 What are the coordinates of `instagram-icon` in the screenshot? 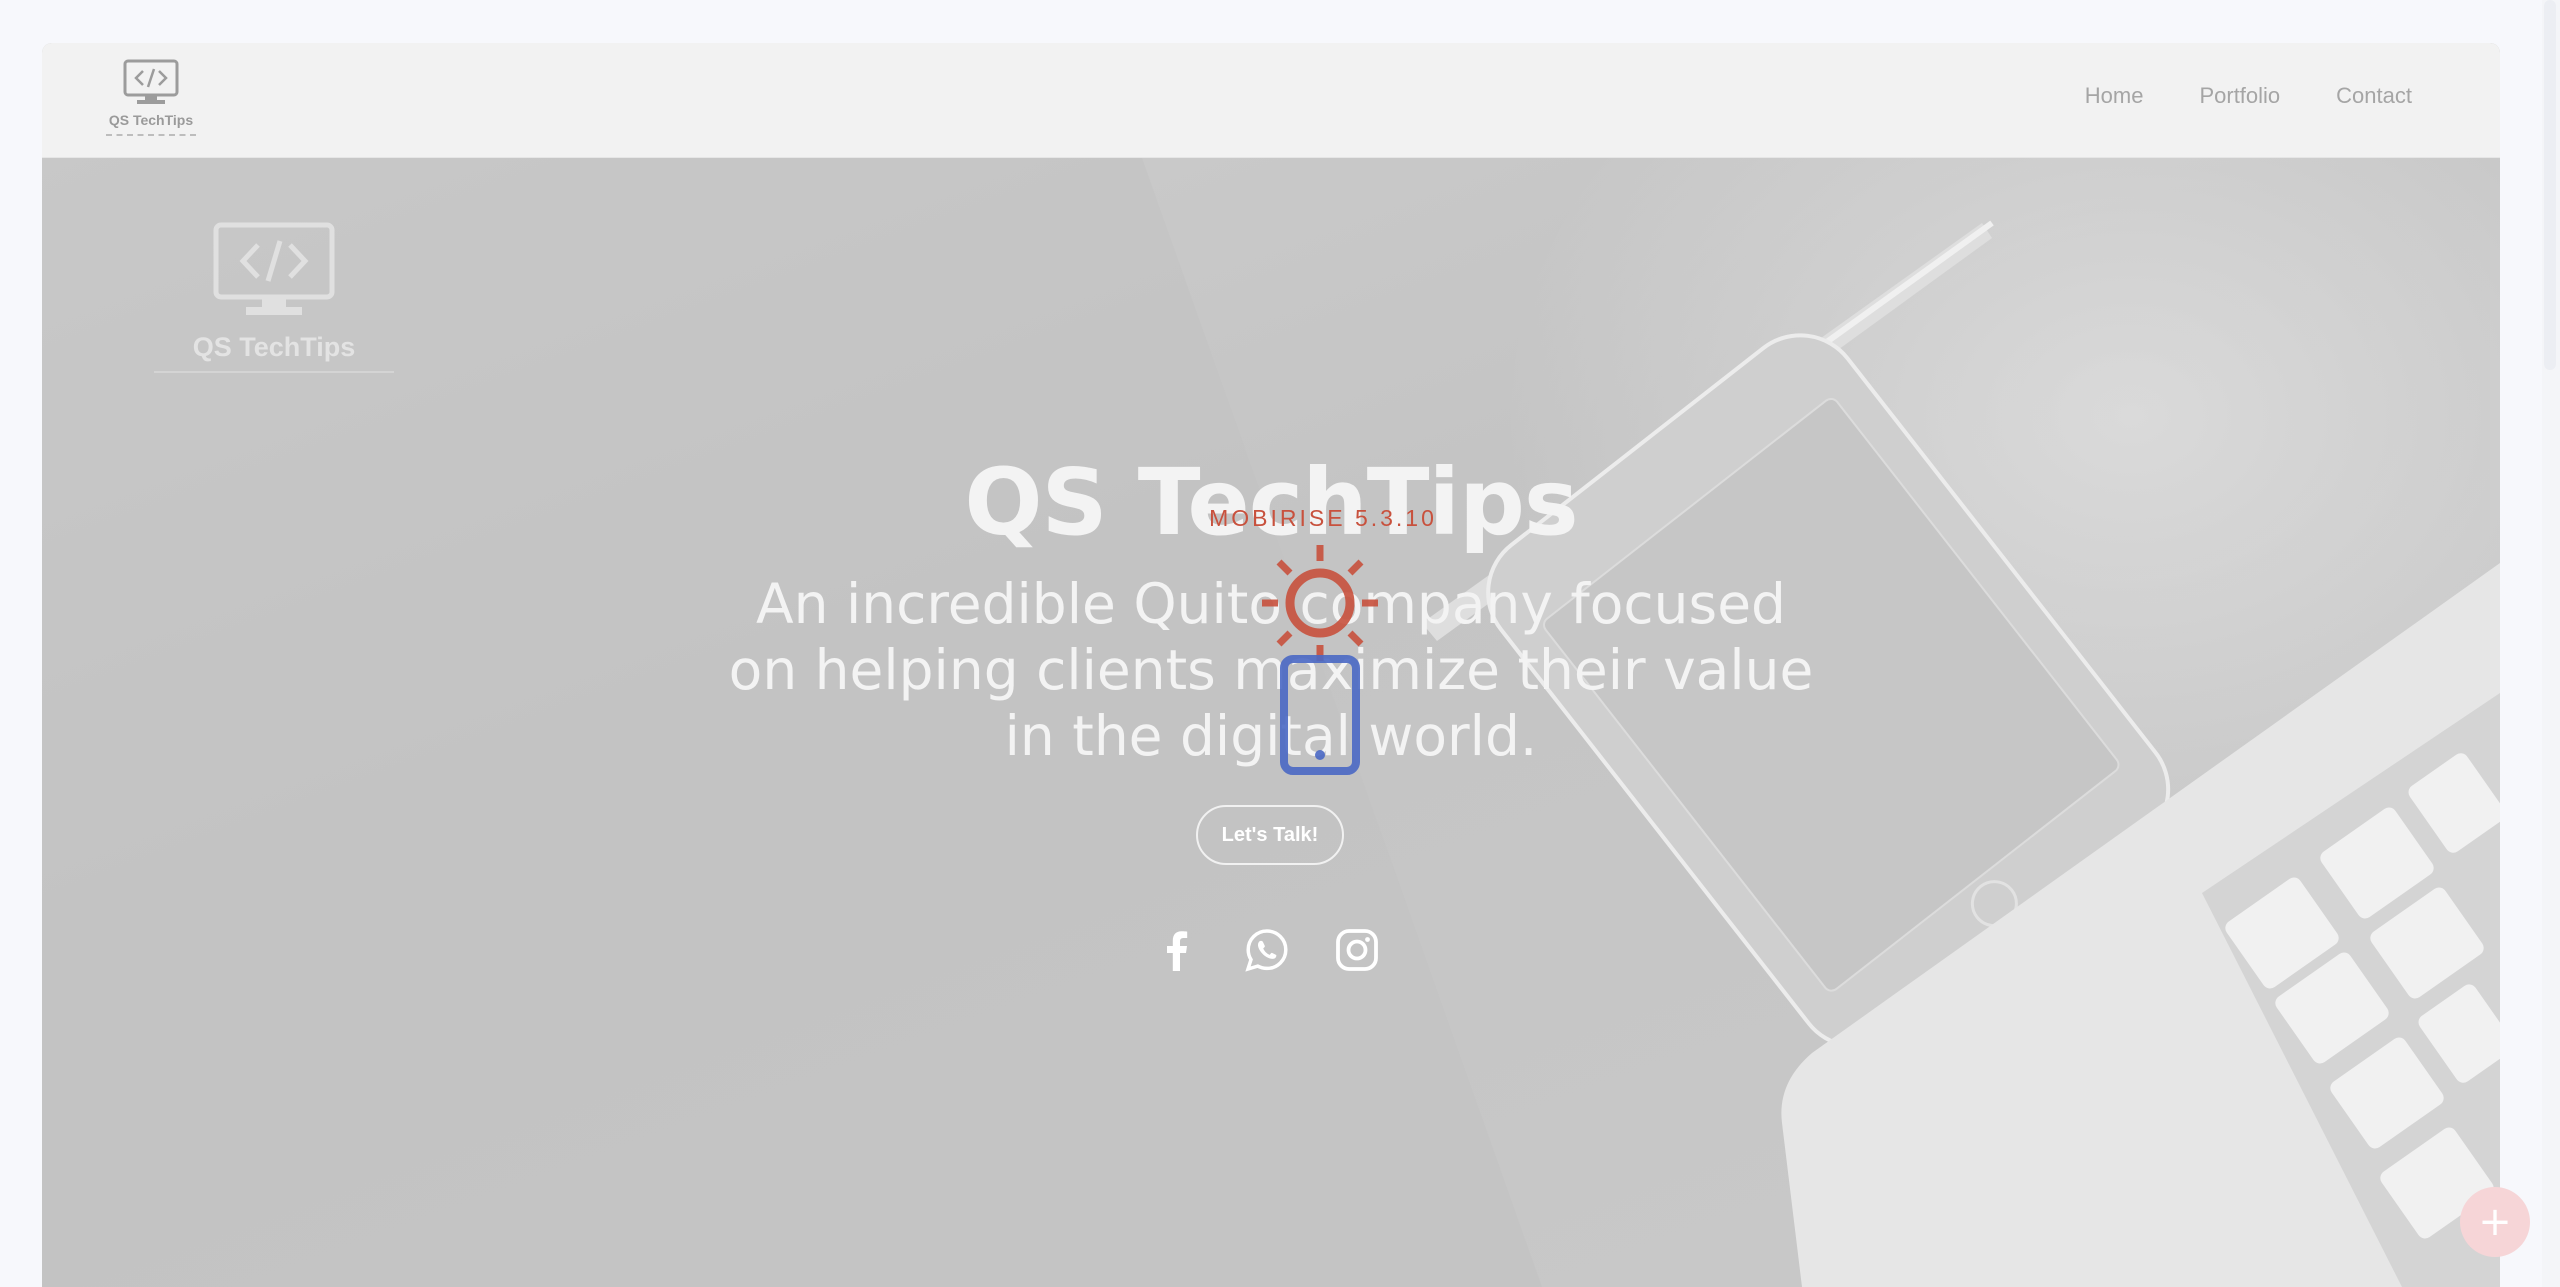 It's located at (1357, 950).